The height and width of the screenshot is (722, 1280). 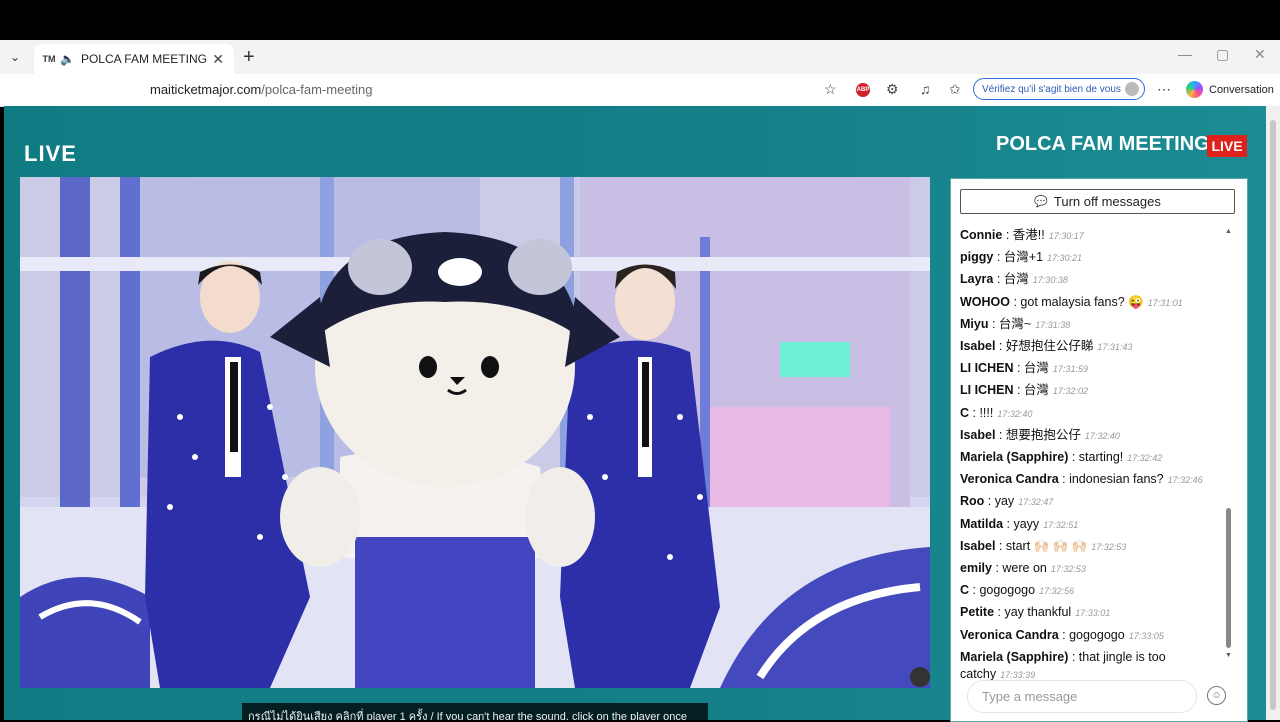 What do you see at coordinates (892, 89) in the screenshot?
I see `puzzle-icon: ⚙` at bounding box center [892, 89].